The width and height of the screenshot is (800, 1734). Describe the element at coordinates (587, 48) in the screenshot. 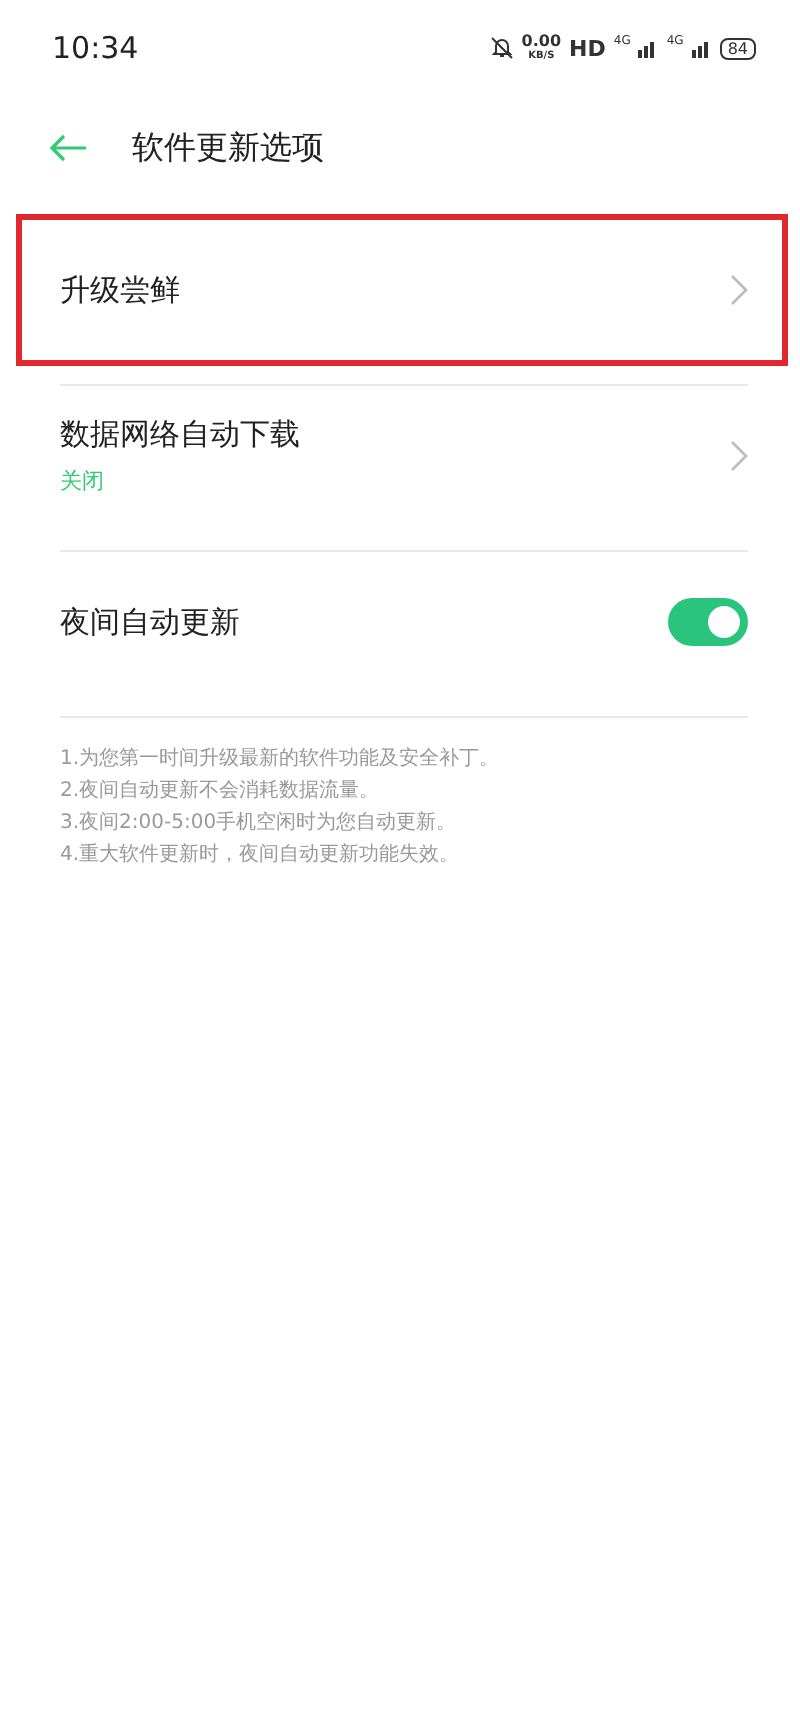

I see `hd-label: HD` at that location.